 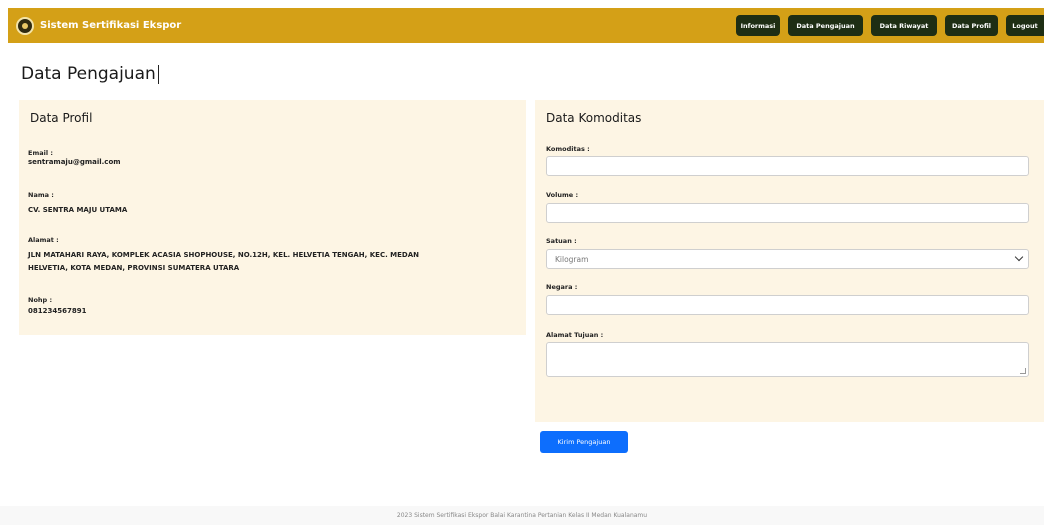 What do you see at coordinates (787, 359) in the screenshot?
I see `alamat-tujuan-textarea` at bounding box center [787, 359].